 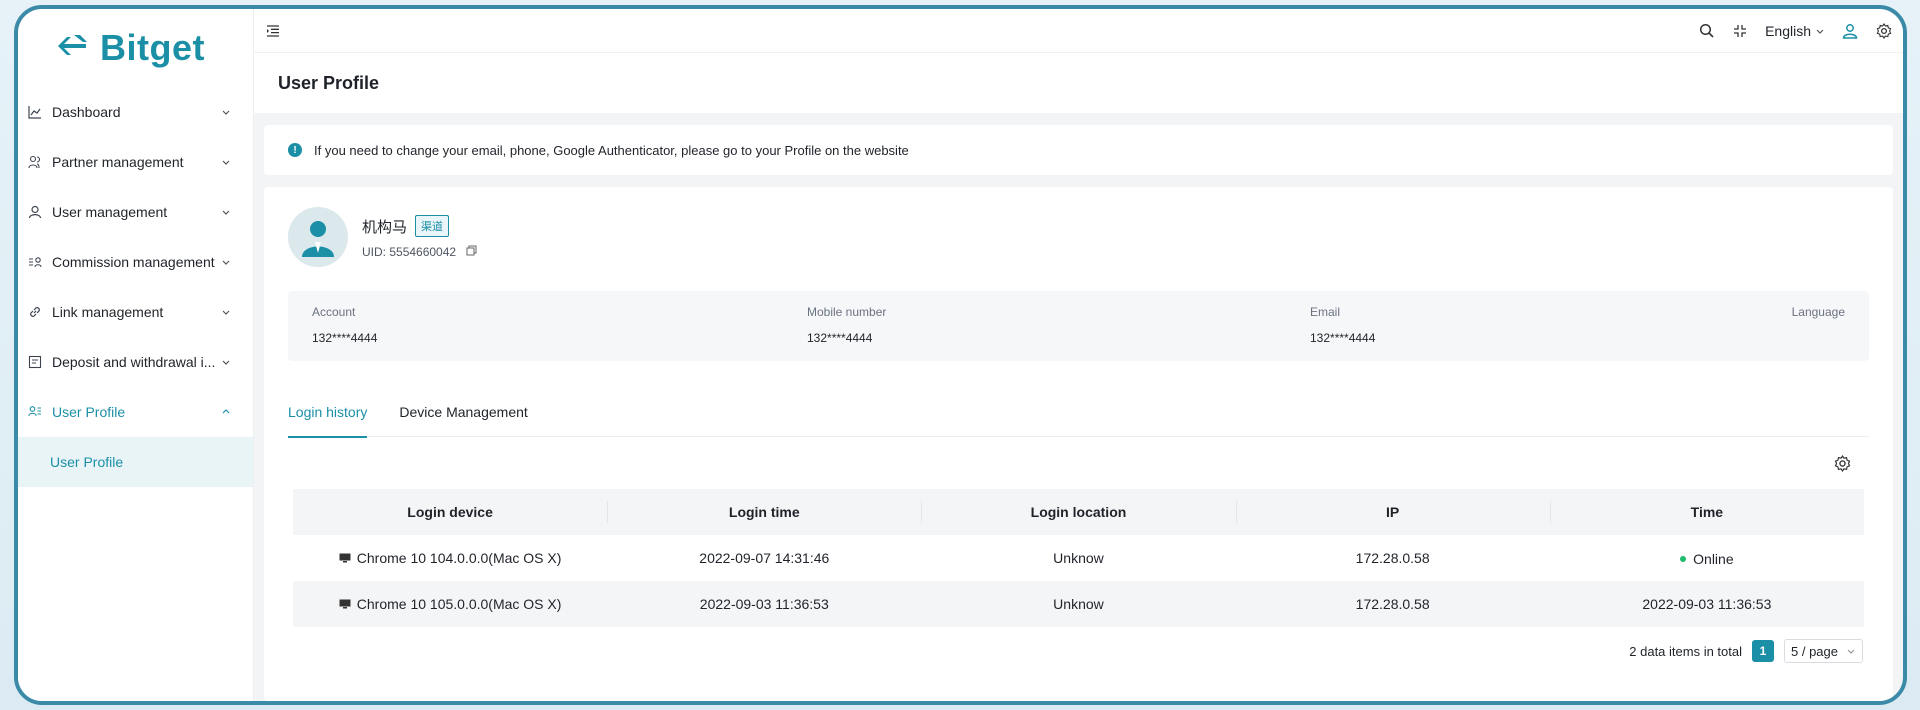 I want to click on page-size-select: 5 / page, so click(x=1823, y=651).